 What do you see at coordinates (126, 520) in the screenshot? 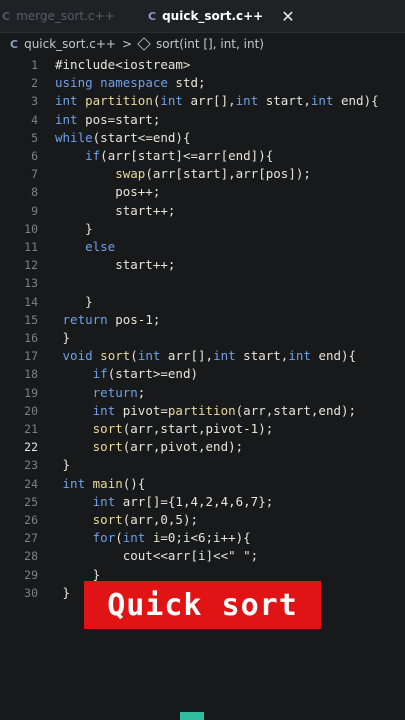
I see `code-line: sort(arr,0,5);` at bounding box center [126, 520].